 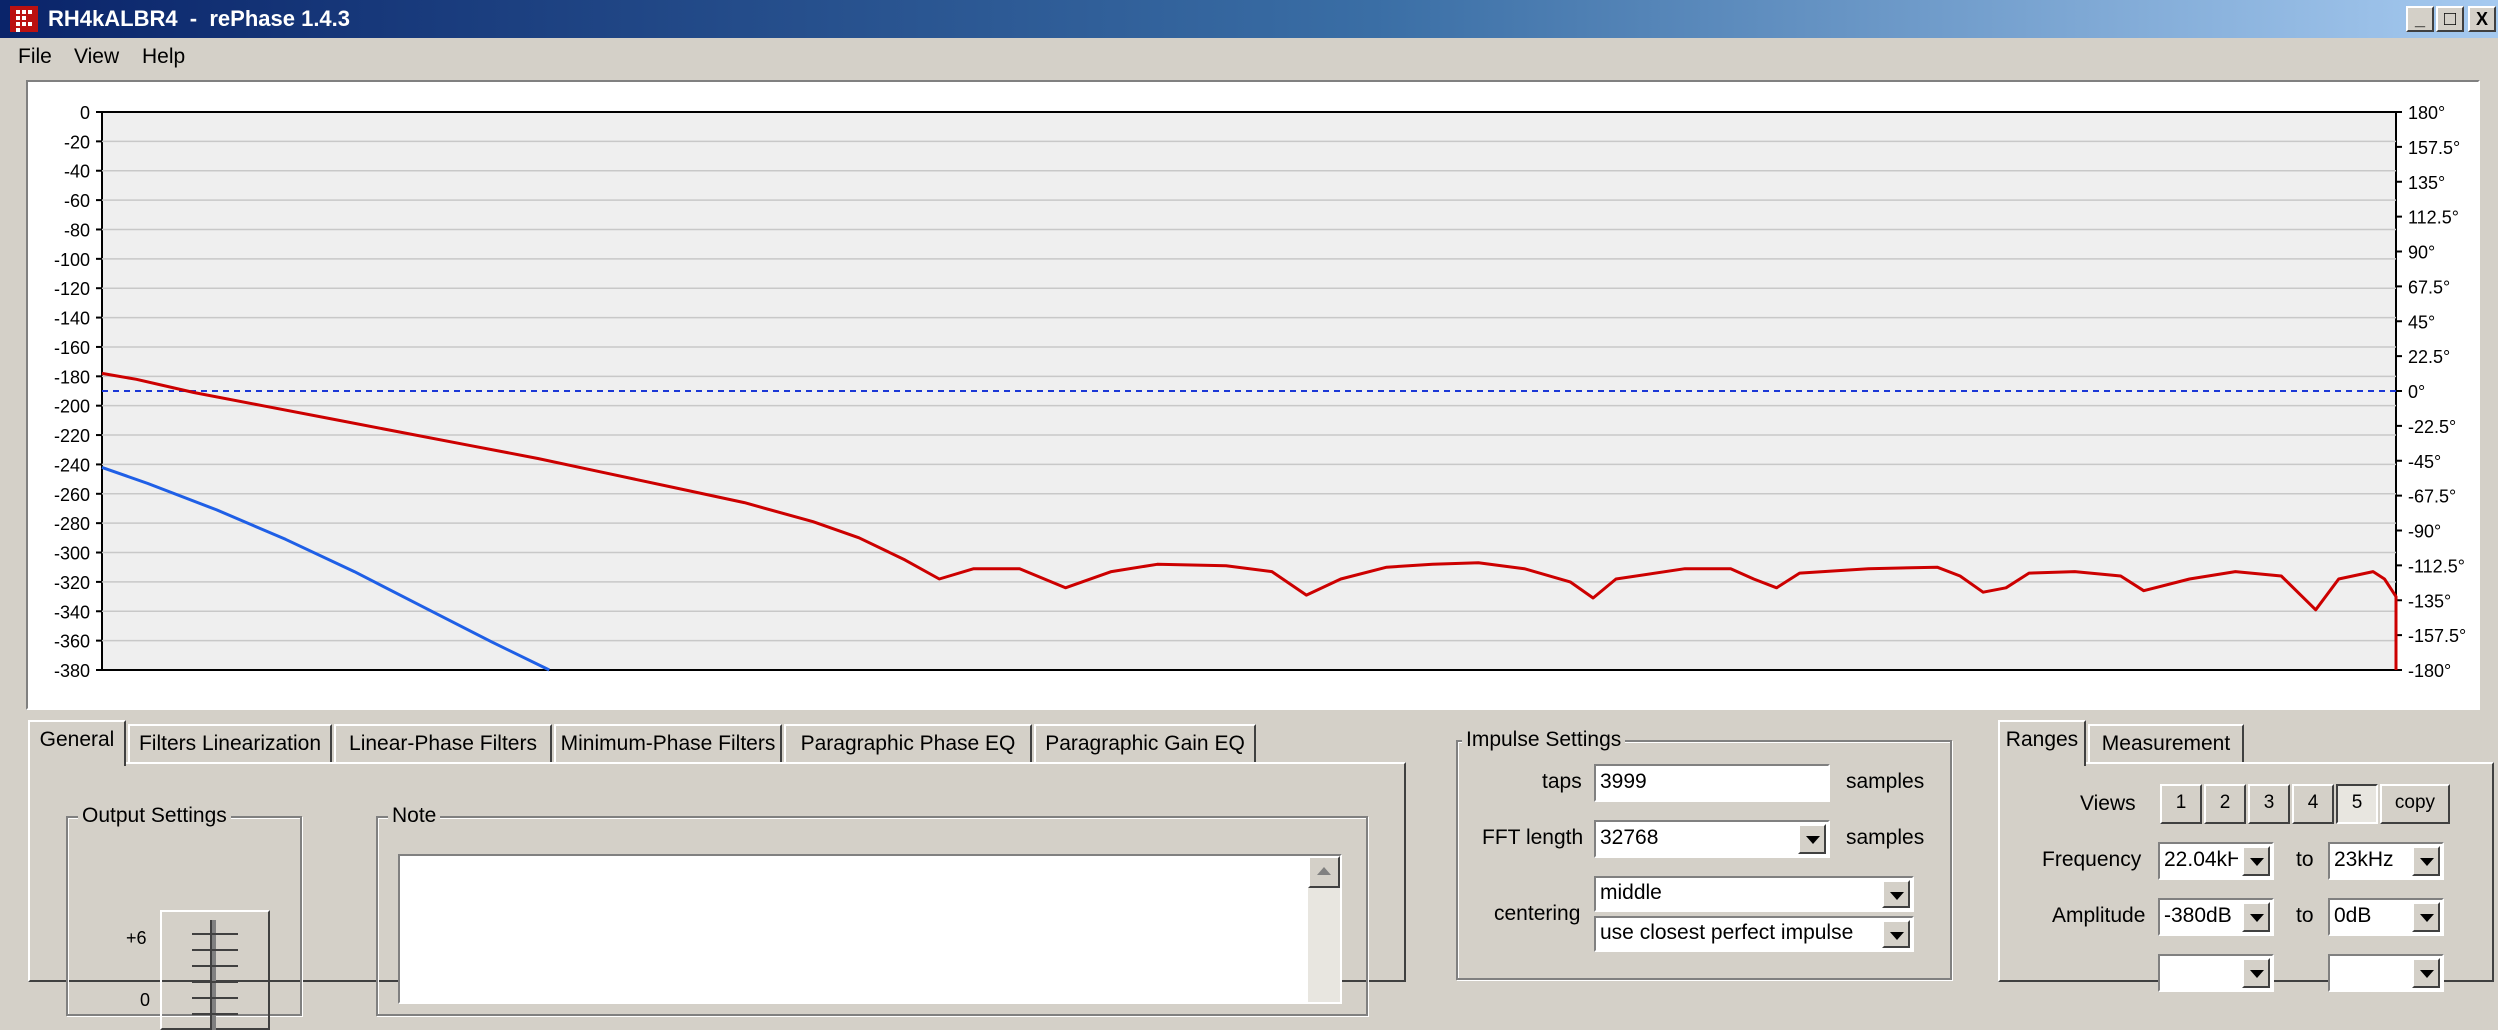 What do you see at coordinates (1324, 929) in the screenshot?
I see `note-scrollbar` at bounding box center [1324, 929].